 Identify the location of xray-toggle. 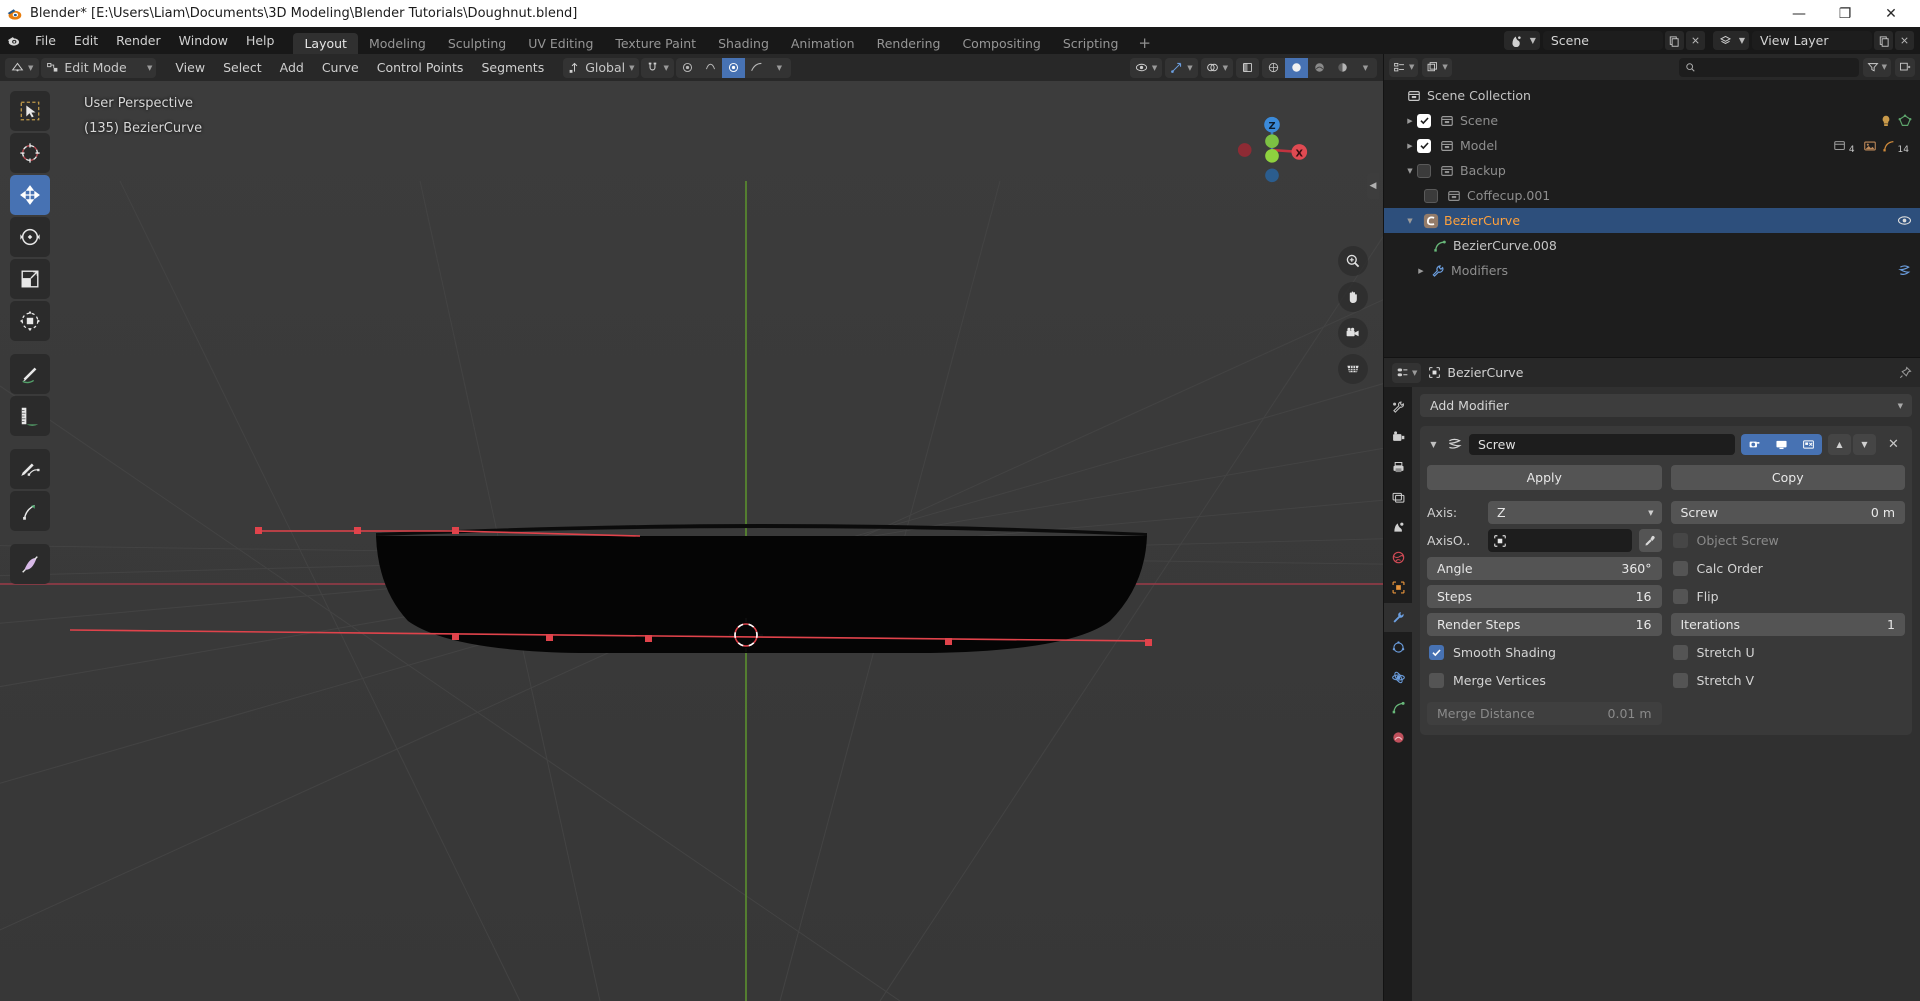
(1247, 67).